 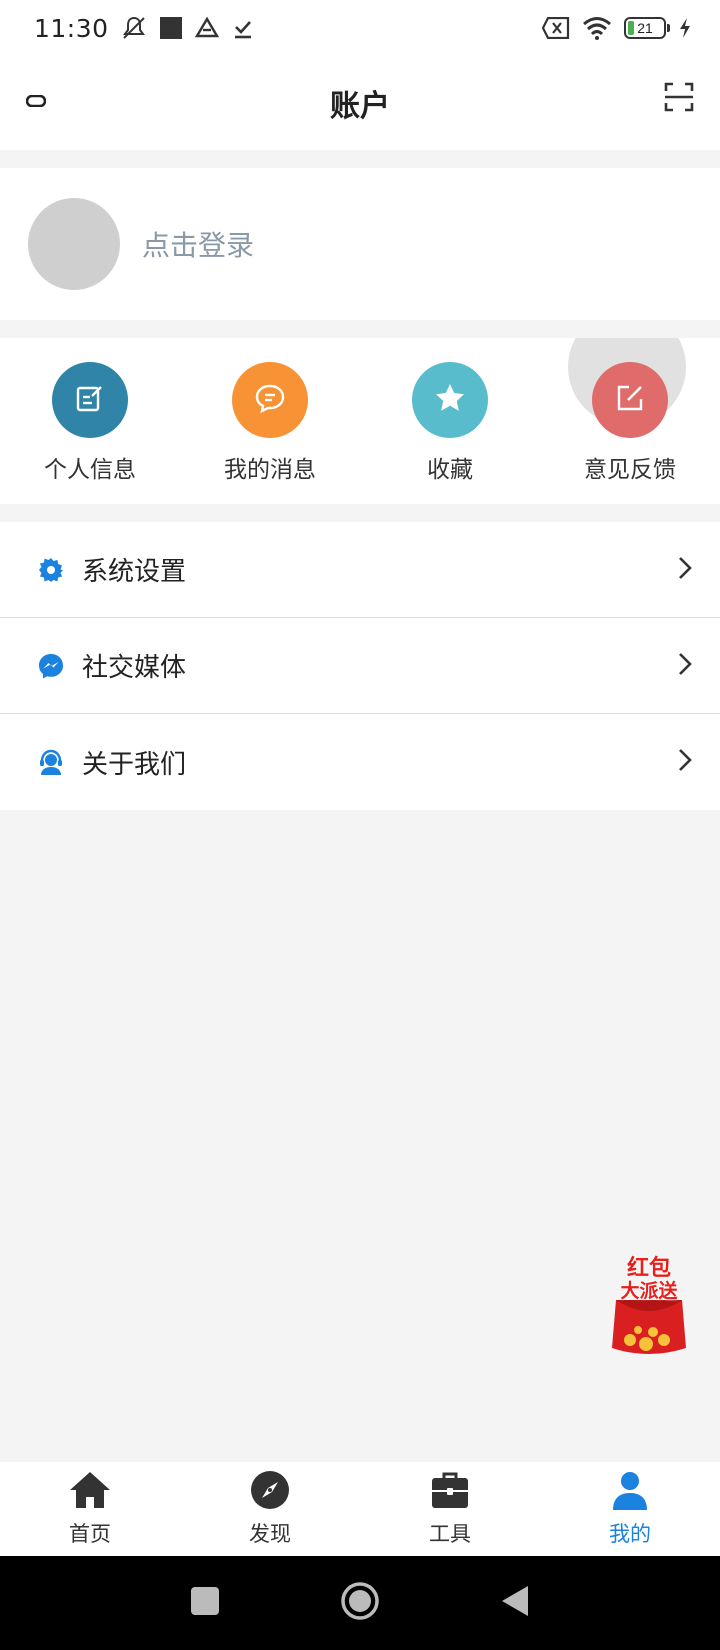 I want to click on app-header: 账户, so click(x=360, y=103).